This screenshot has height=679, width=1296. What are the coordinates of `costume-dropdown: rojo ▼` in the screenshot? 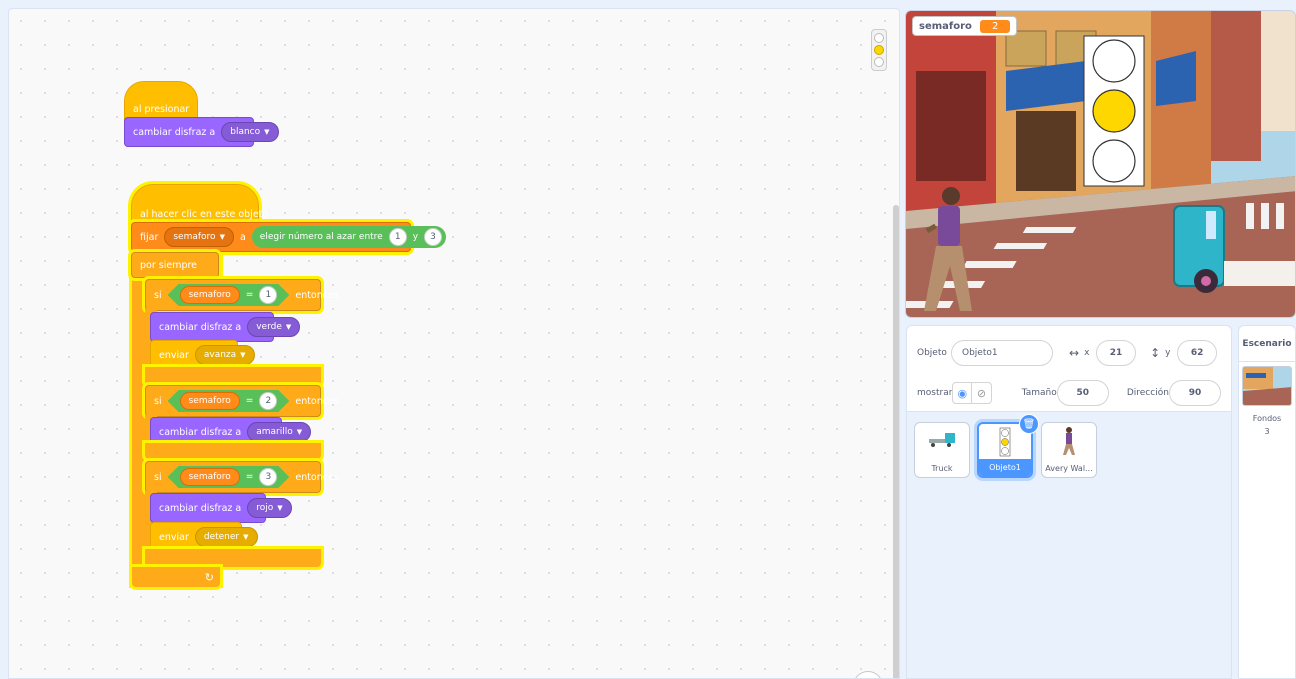 It's located at (269, 508).